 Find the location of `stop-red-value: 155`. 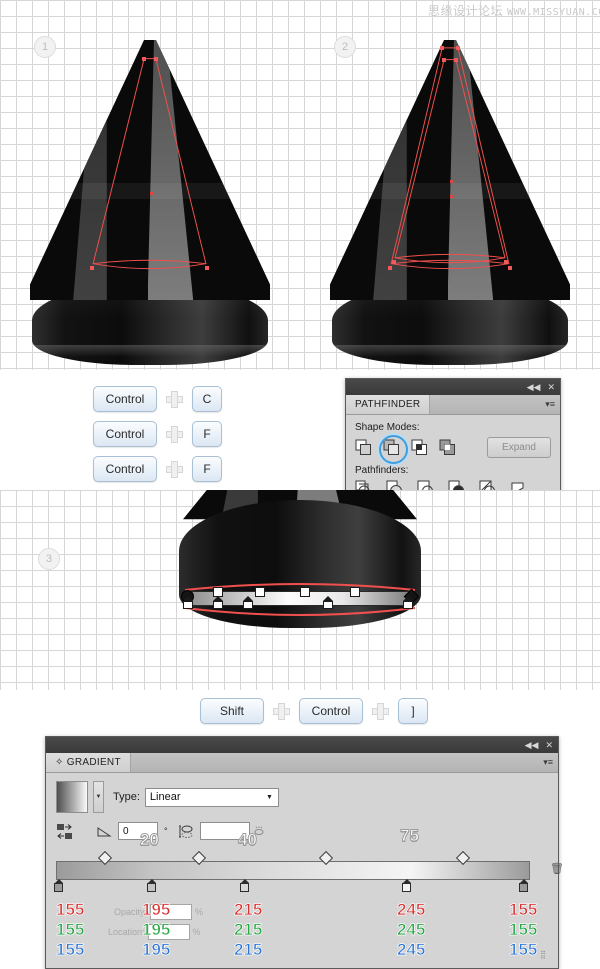

stop-red-value: 155 is located at coordinates (70, 910).